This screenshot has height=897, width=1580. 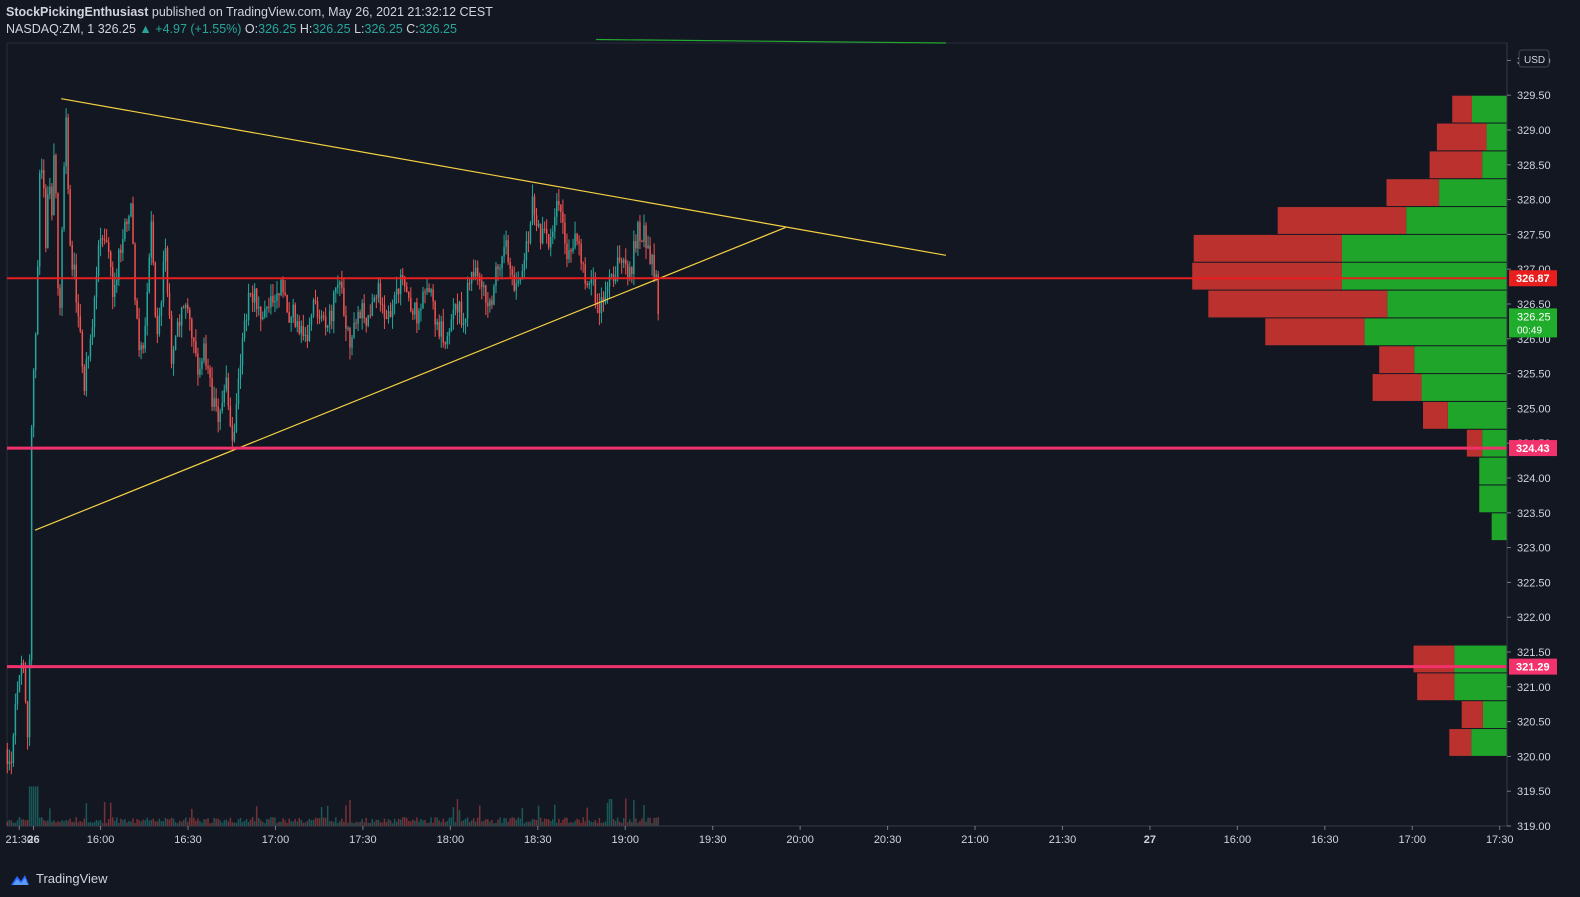 I want to click on last-price-countdown: 00:49, so click(x=1529, y=330).